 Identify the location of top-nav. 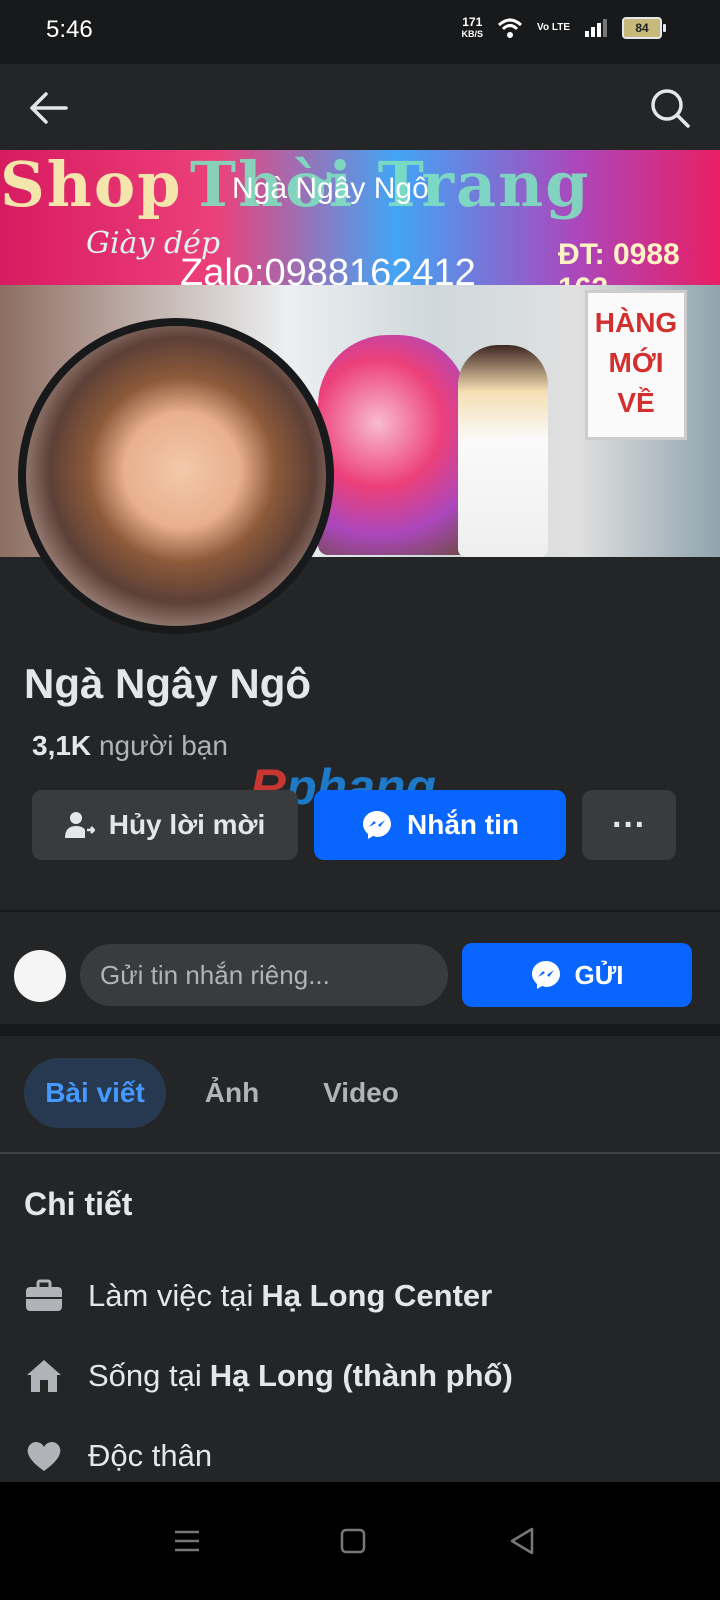
(360, 107).